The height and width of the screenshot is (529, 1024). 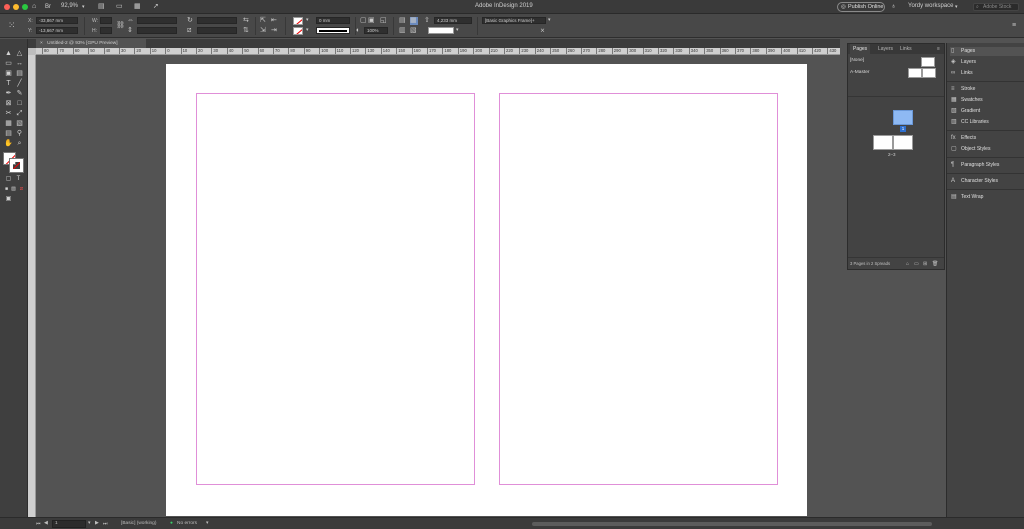 I want to click on width-field, so click(x=106, y=20).